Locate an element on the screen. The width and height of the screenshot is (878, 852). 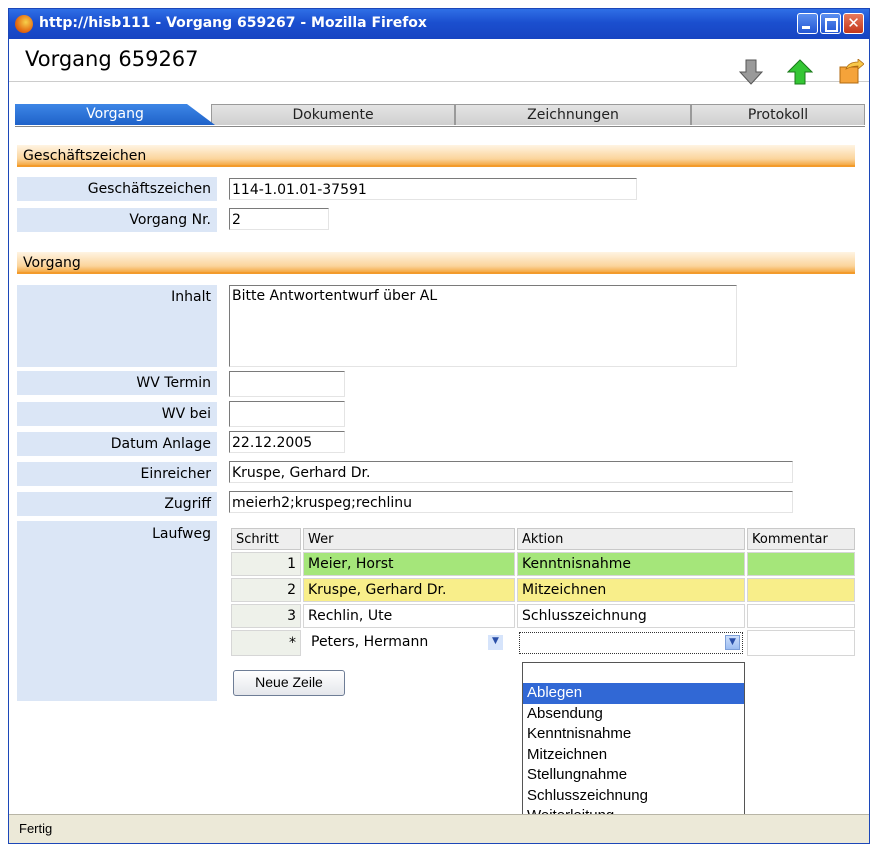
wv-termin-field is located at coordinates (287, 384).